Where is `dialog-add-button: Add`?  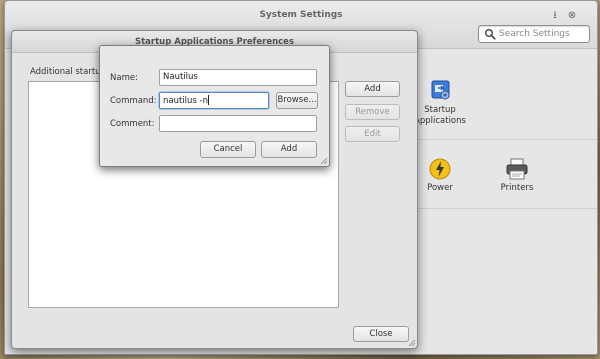
dialog-add-button: Add is located at coordinates (289, 149).